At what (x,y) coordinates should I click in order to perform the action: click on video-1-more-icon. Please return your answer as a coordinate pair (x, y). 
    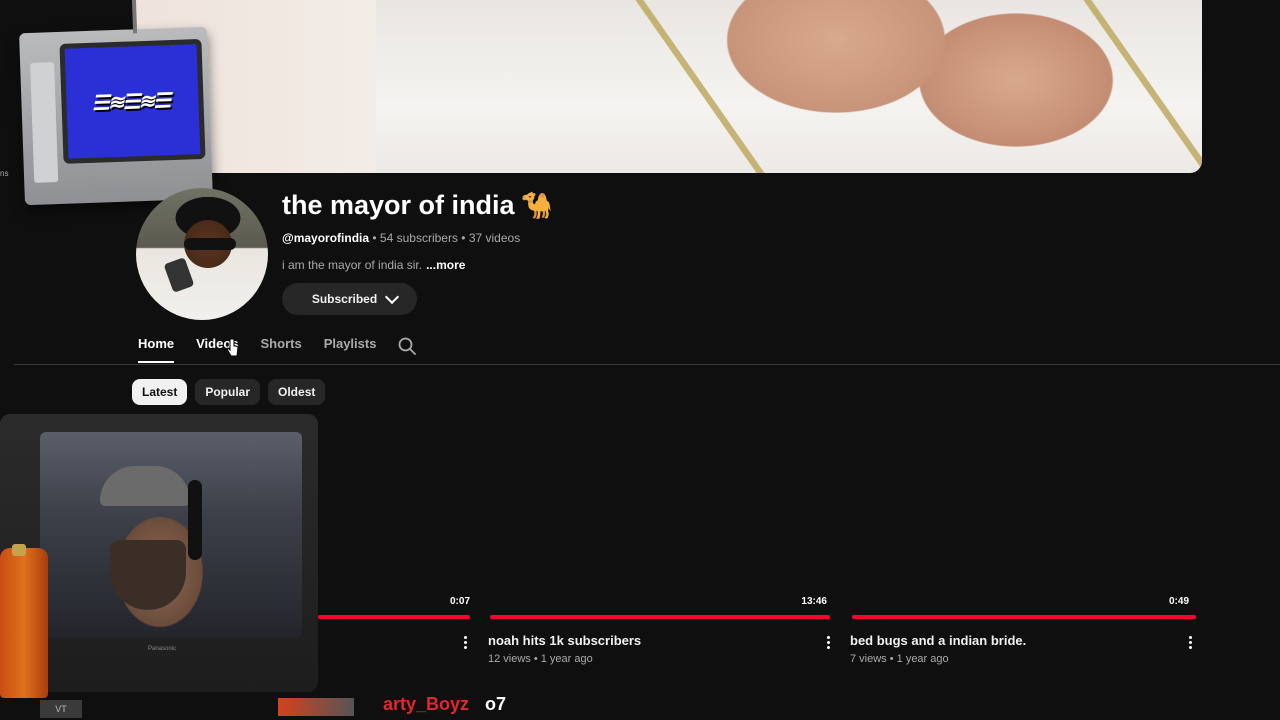
    Looking at the image, I should click on (465, 642).